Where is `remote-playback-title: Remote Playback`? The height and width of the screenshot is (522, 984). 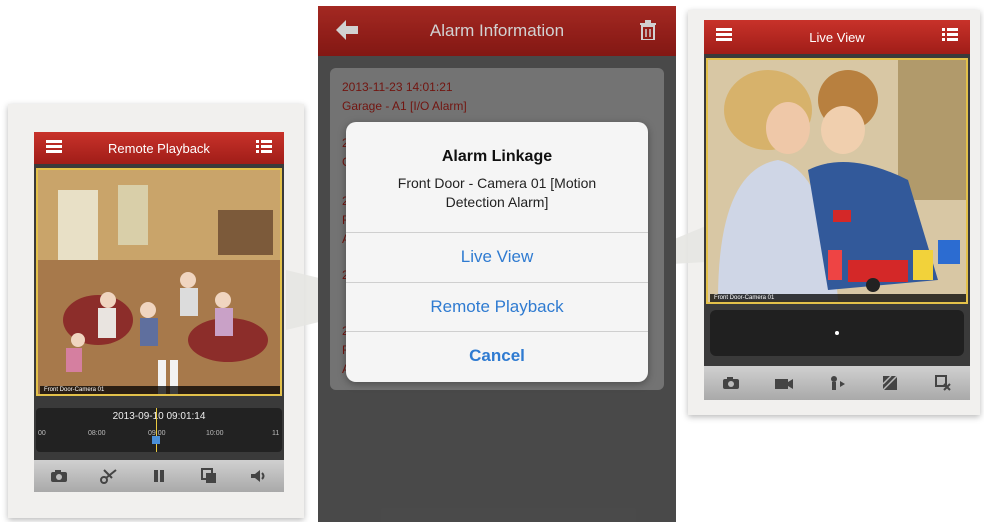 remote-playback-title: Remote Playback is located at coordinates (159, 148).